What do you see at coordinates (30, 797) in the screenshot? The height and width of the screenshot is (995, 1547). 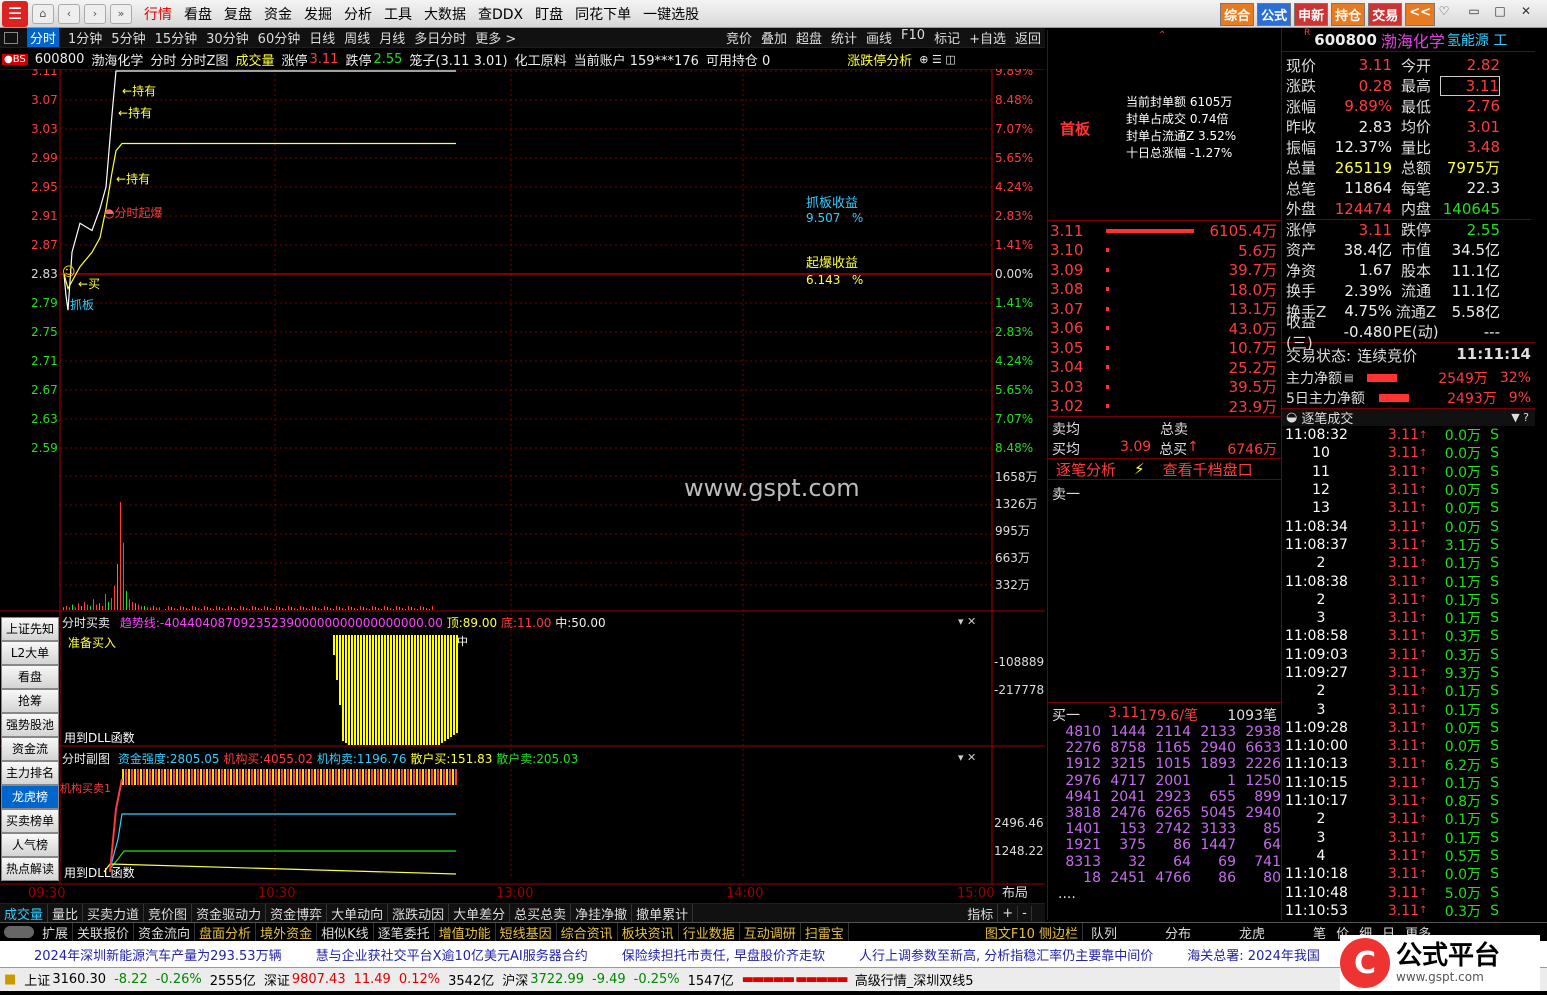 I see `sidebar-item-7: 龙虎榜` at bounding box center [30, 797].